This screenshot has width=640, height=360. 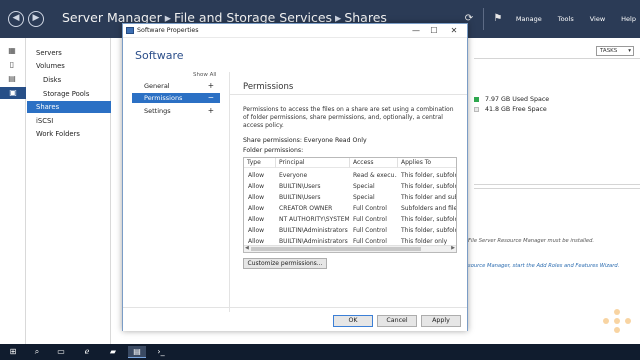 I want to click on toolbar: ⟳ ⚑ Manage Tools View Help, so click(x=549, y=19).